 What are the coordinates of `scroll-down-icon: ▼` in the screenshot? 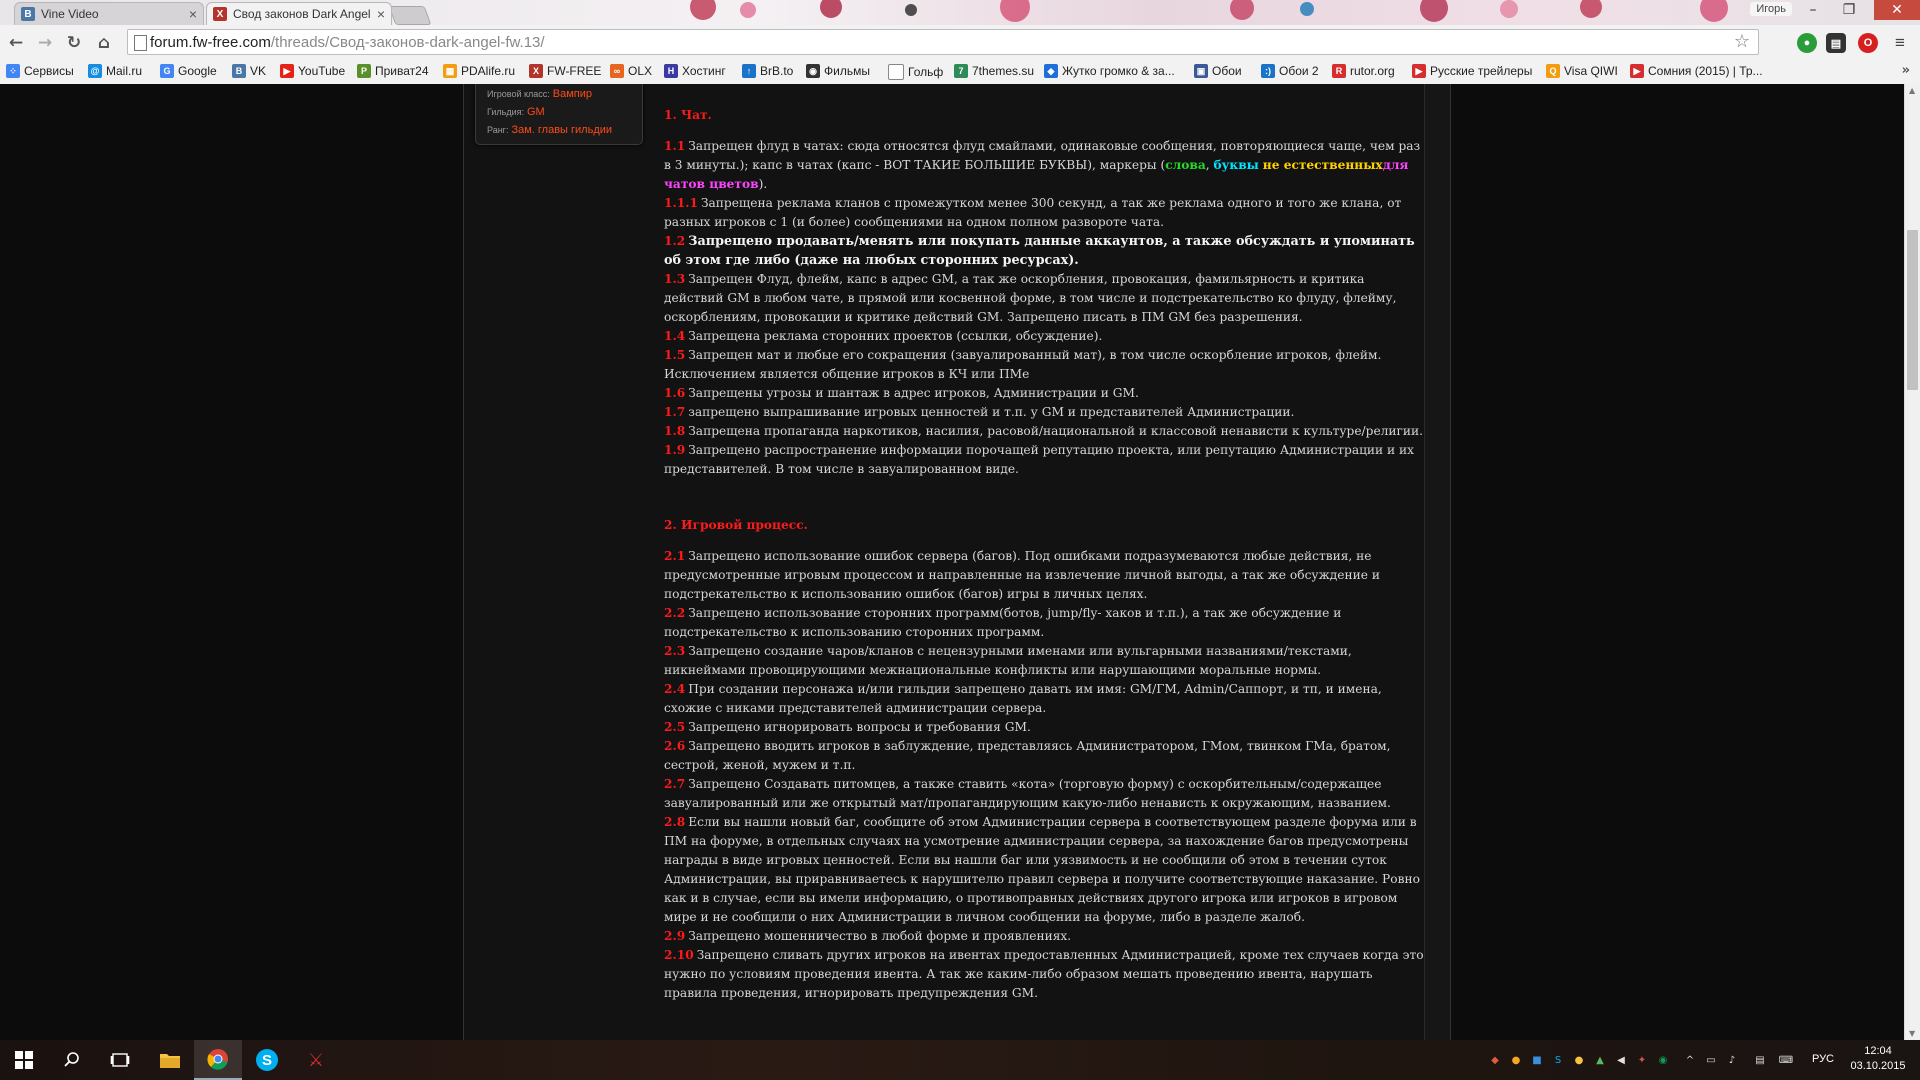 It's located at (1912, 1033).